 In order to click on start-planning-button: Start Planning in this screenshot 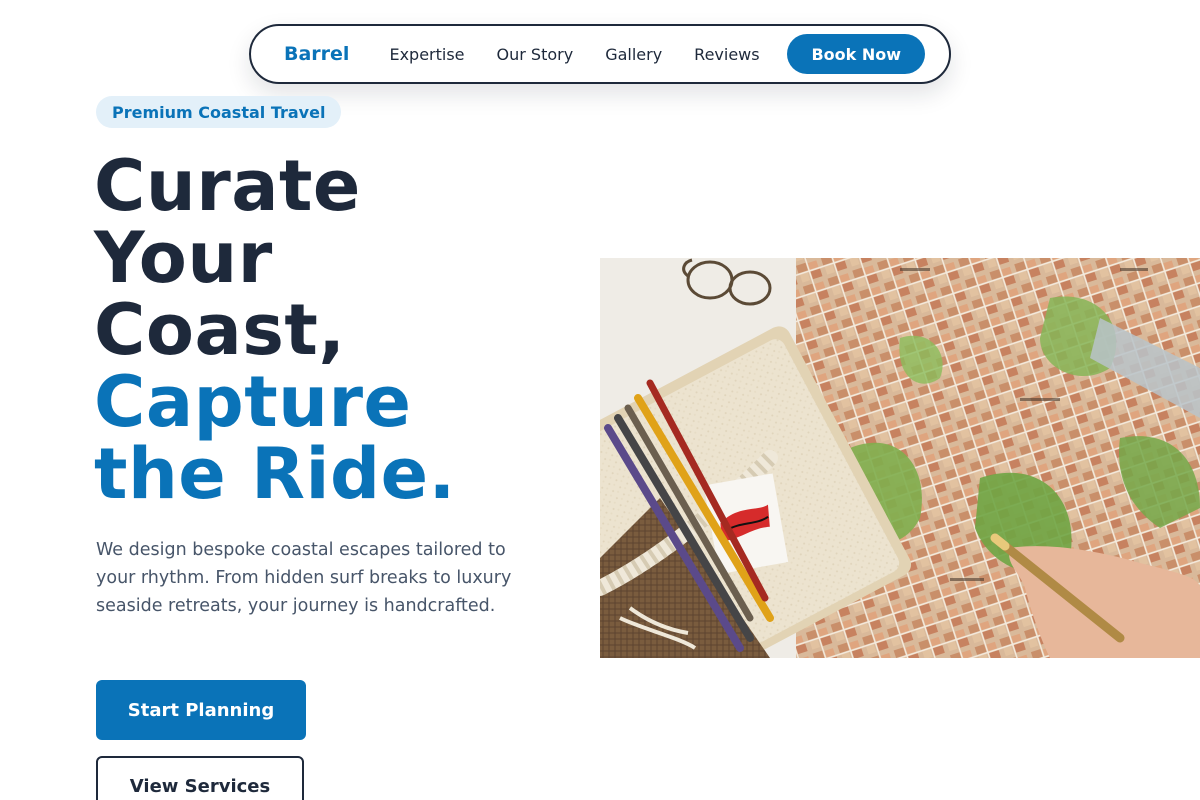, I will do `click(201, 710)`.